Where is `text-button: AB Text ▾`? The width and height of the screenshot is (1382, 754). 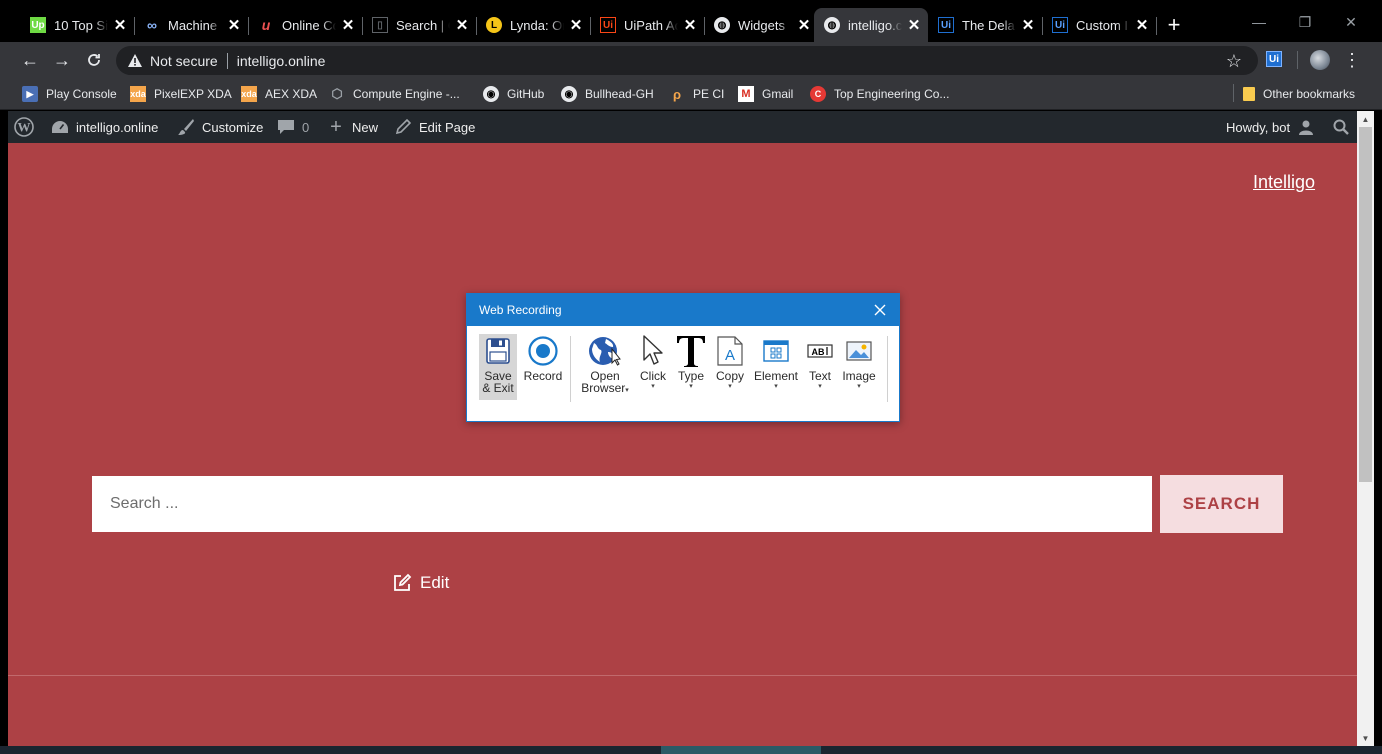 text-button: AB Text ▾ is located at coordinates (820, 362).